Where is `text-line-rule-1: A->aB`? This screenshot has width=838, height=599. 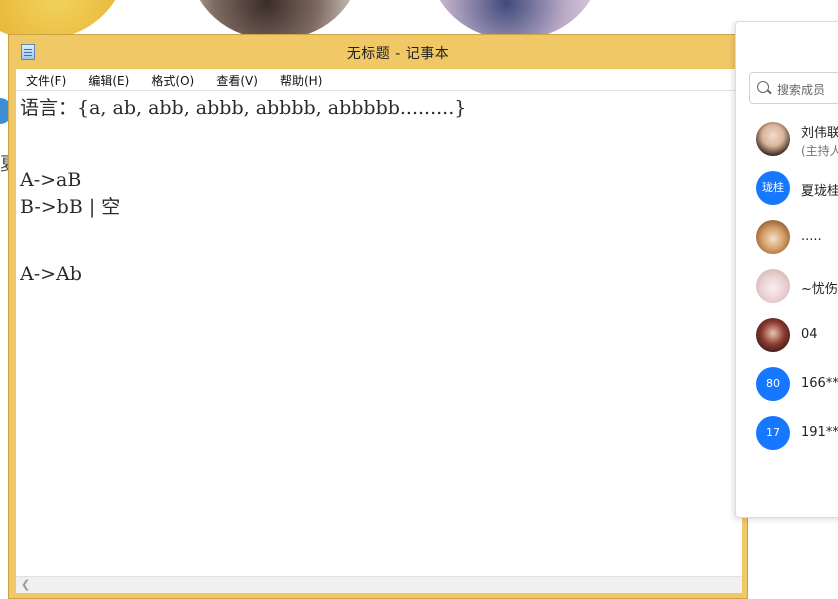
text-line-rule-1: A->aB is located at coordinates (51, 180).